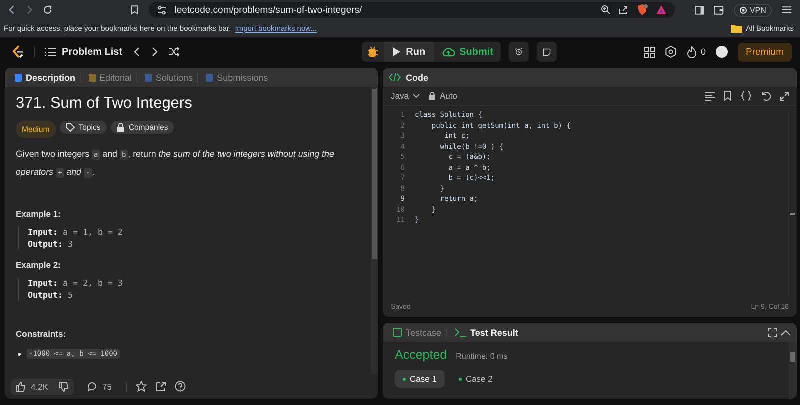  What do you see at coordinates (237, 77) in the screenshot?
I see `panel-tab: Submissions` at bounding box center [237, 77].